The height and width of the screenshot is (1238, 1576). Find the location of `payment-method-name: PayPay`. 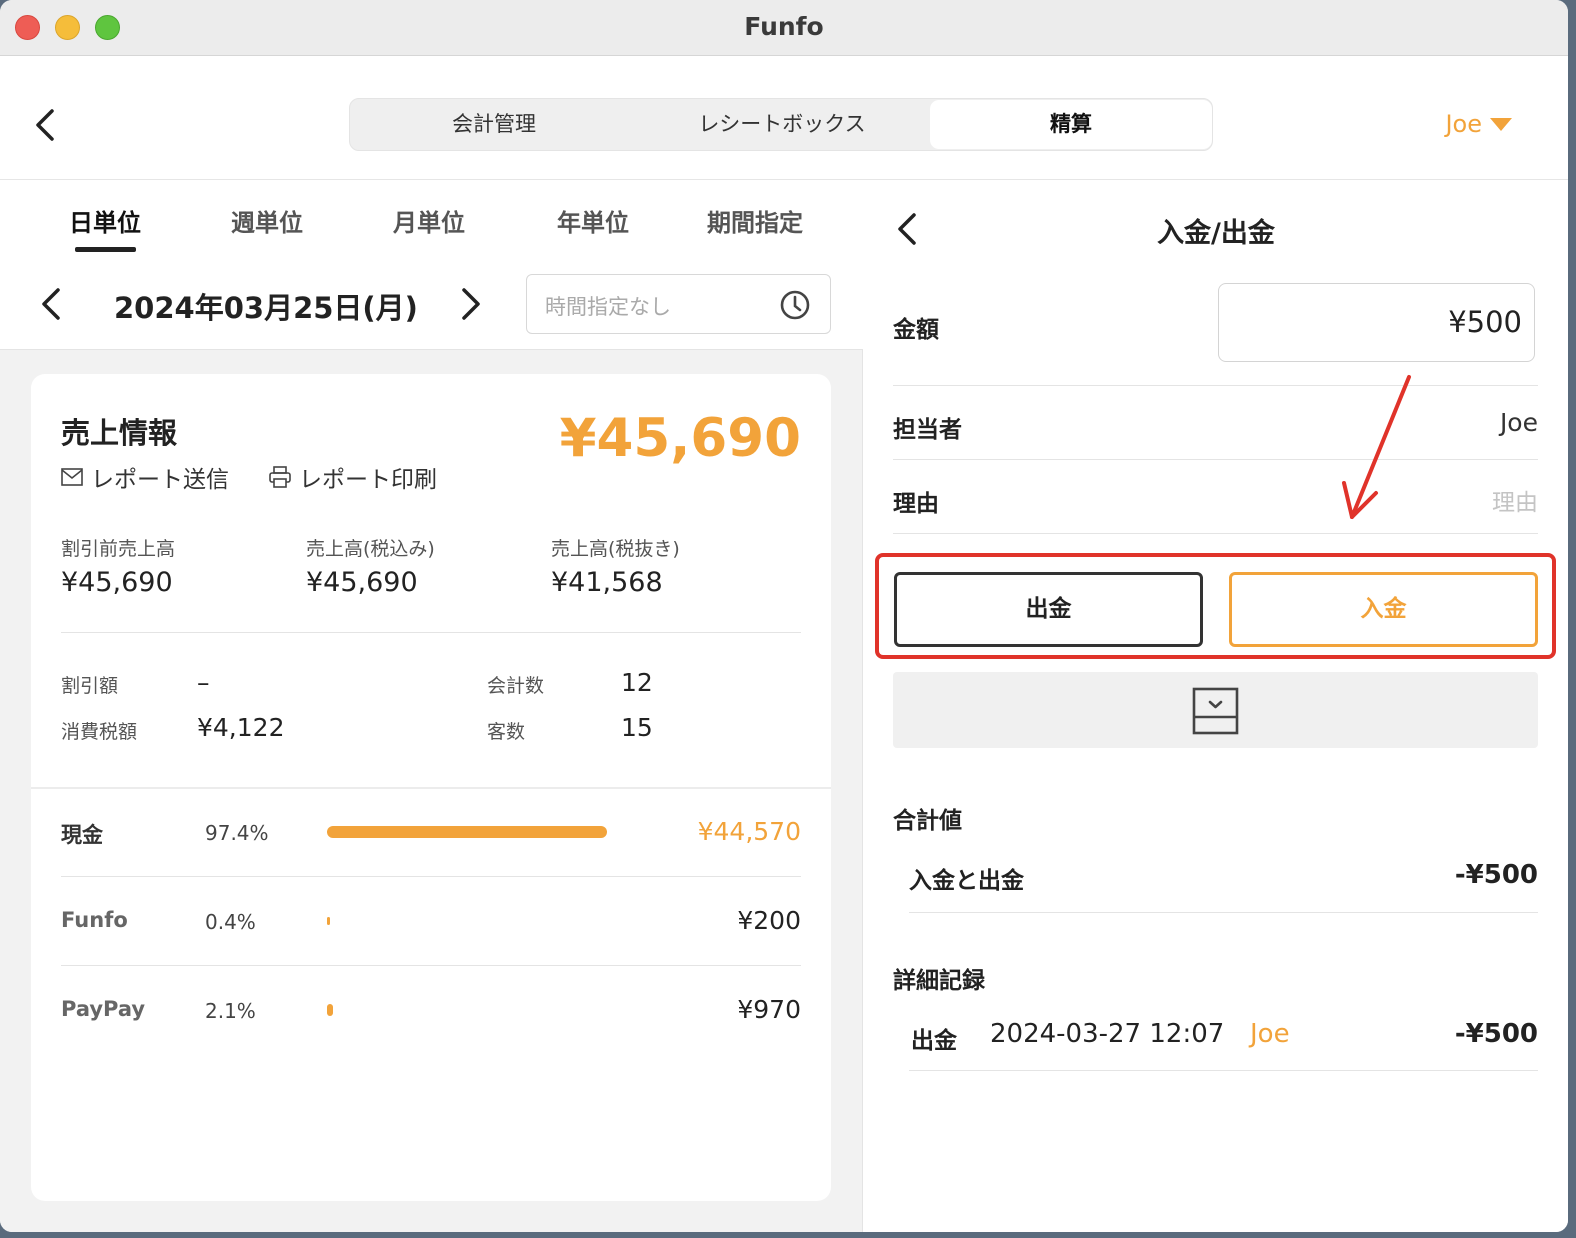

payment-method-name: PayPay is located at coordinates (103, 1009).